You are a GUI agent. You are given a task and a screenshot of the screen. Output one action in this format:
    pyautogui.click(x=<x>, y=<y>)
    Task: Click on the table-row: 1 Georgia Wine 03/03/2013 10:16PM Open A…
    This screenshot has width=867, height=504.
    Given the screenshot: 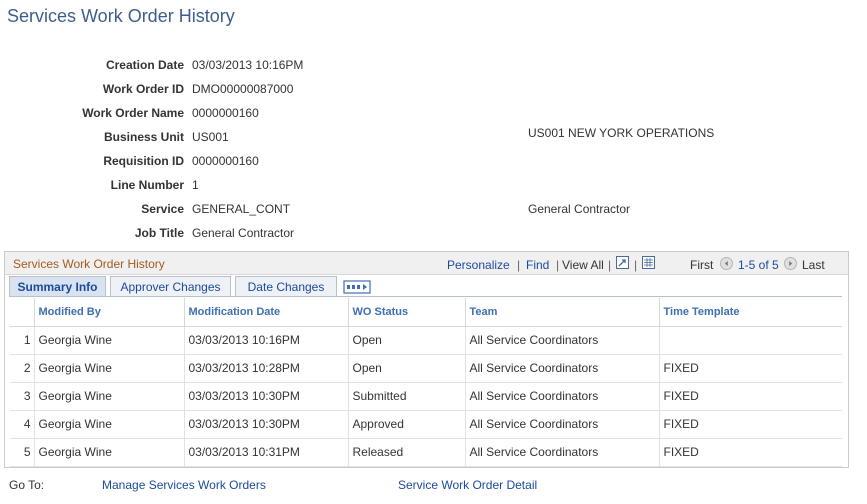 What is the action you would take?
    pyautogui.click(x=426, y=340)
    